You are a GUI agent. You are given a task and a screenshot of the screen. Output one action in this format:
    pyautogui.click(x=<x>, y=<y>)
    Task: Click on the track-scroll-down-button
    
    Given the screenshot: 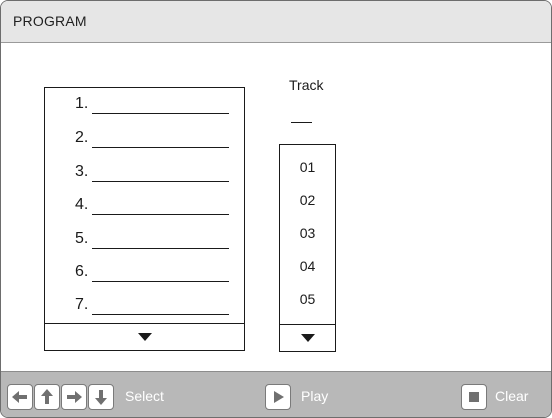 What is the action you would take?
    pyautogui.click(x=307, y=337)
    